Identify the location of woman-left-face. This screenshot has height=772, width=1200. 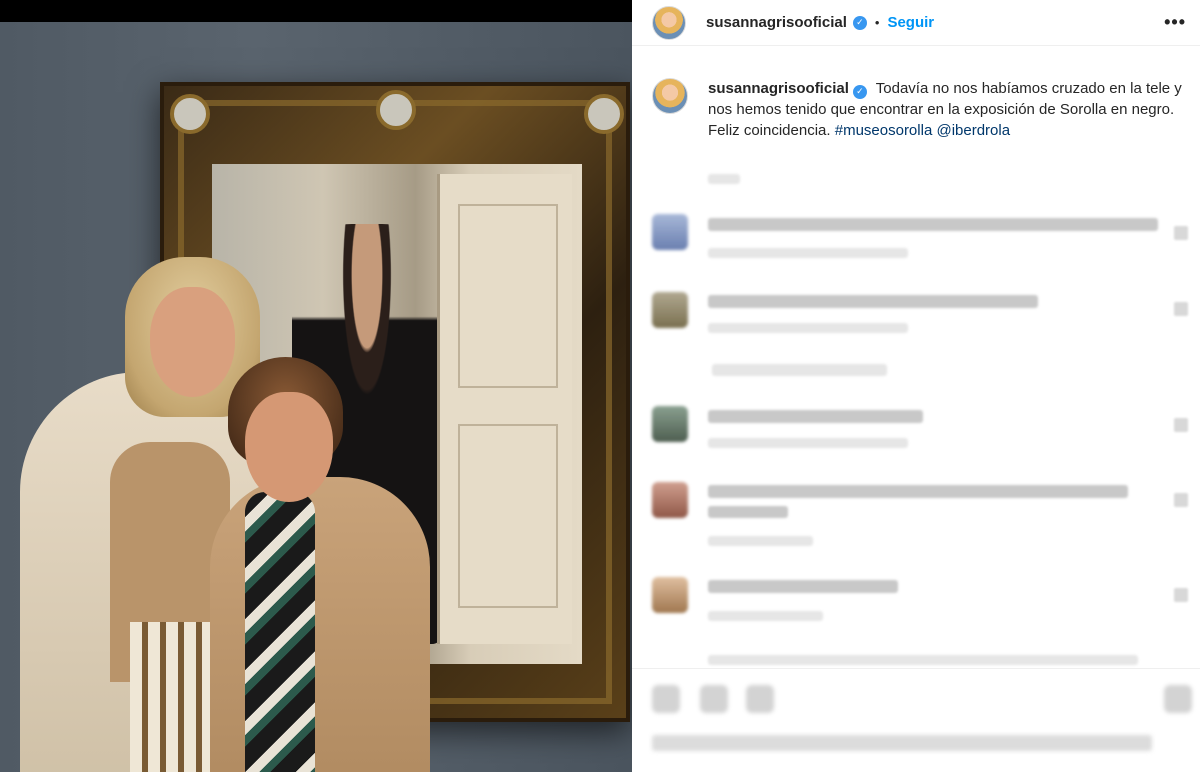
(192, 342).